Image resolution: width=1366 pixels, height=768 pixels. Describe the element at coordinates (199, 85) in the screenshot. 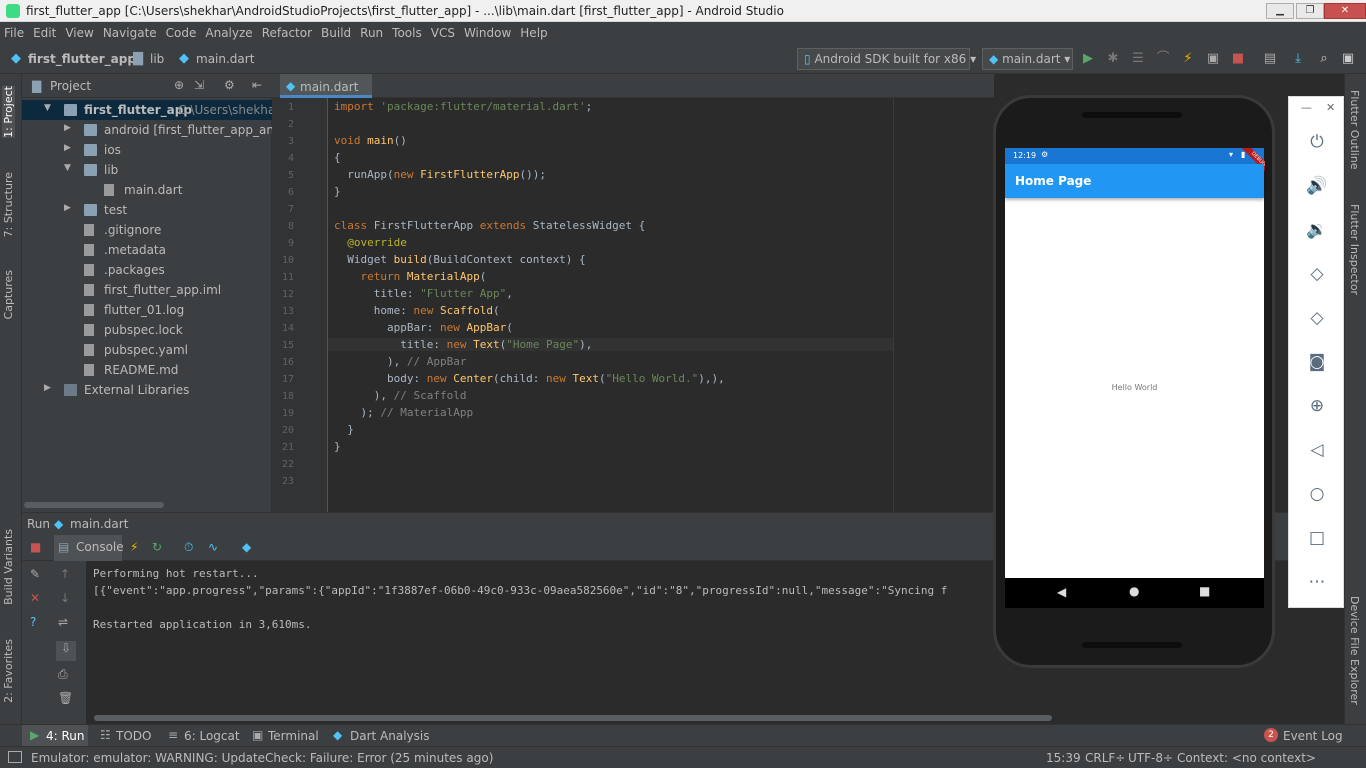

I see `collapse-icon: ⇲` at that location.